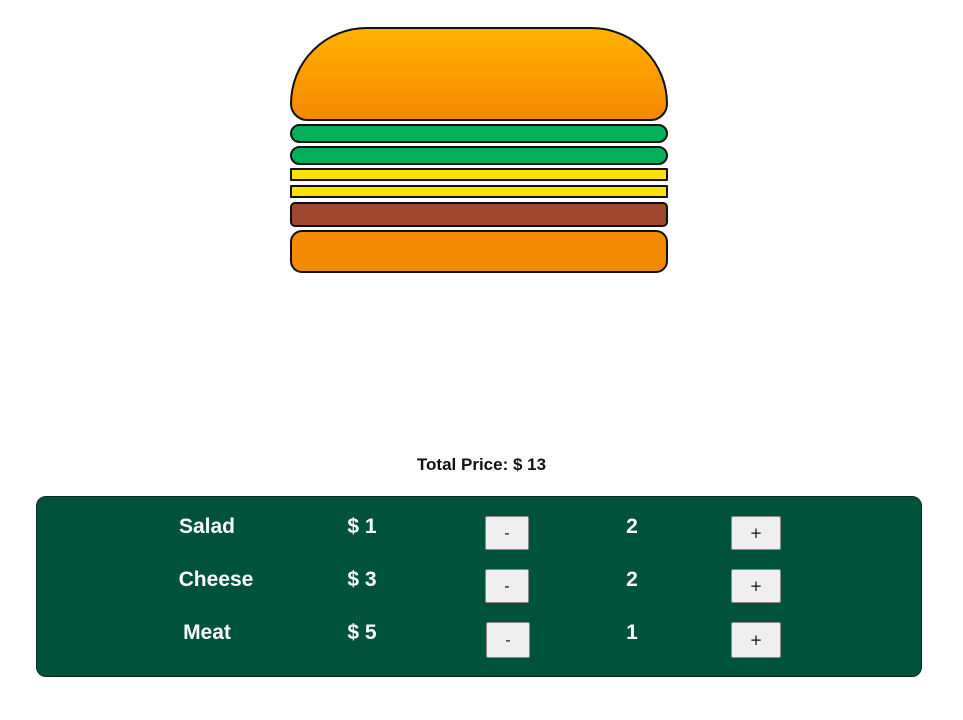  Describe the element at coordinates (207, 526) in the screenshot. I see `ingredient-name: Salad` at that location.